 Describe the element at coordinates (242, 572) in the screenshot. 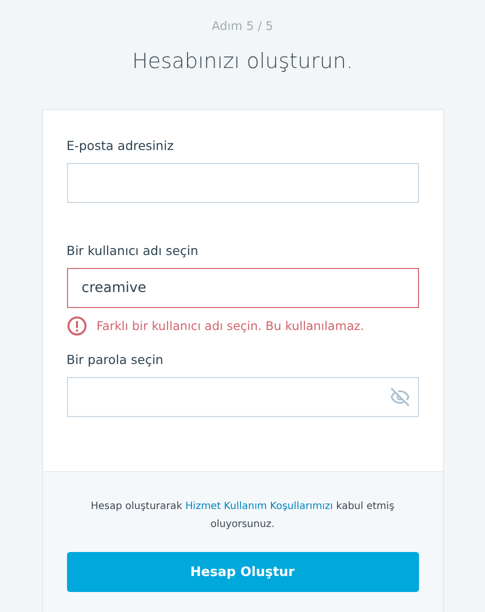

I see `create-account-button: Hesap Oluştur` at that location.